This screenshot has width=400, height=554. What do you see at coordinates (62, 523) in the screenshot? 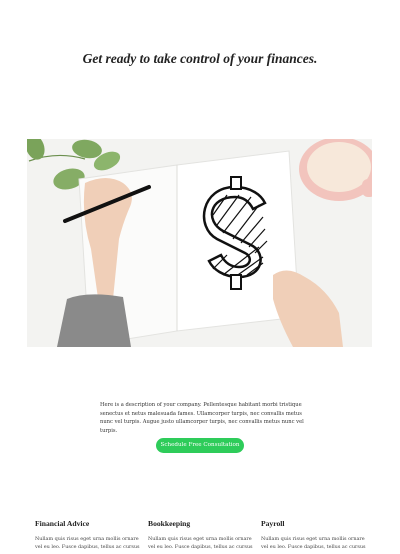
I see `service-title: Financial Advice` at bounding box center [62, 523].